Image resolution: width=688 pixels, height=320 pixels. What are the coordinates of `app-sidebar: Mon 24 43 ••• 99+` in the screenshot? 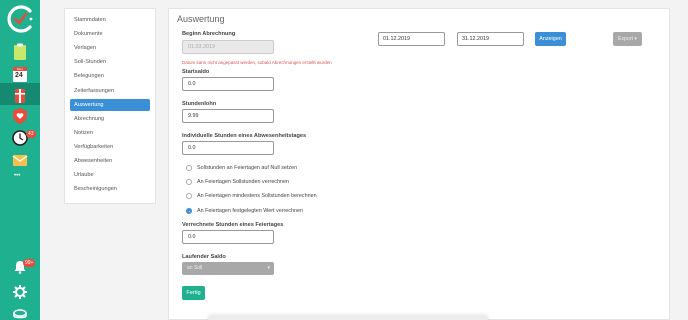 It's located at (20, 160).